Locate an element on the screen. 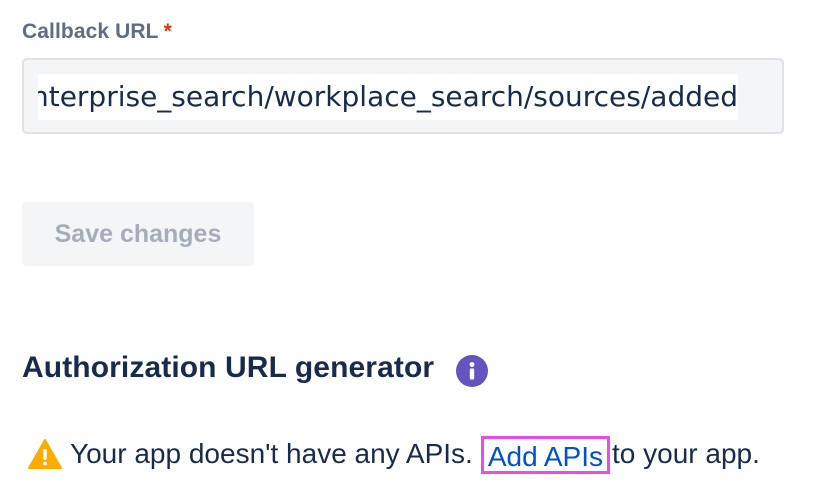 This screenshot has height=488, width=840. callback-url-label-text: Callback URL is located at coordinates (90, 31).